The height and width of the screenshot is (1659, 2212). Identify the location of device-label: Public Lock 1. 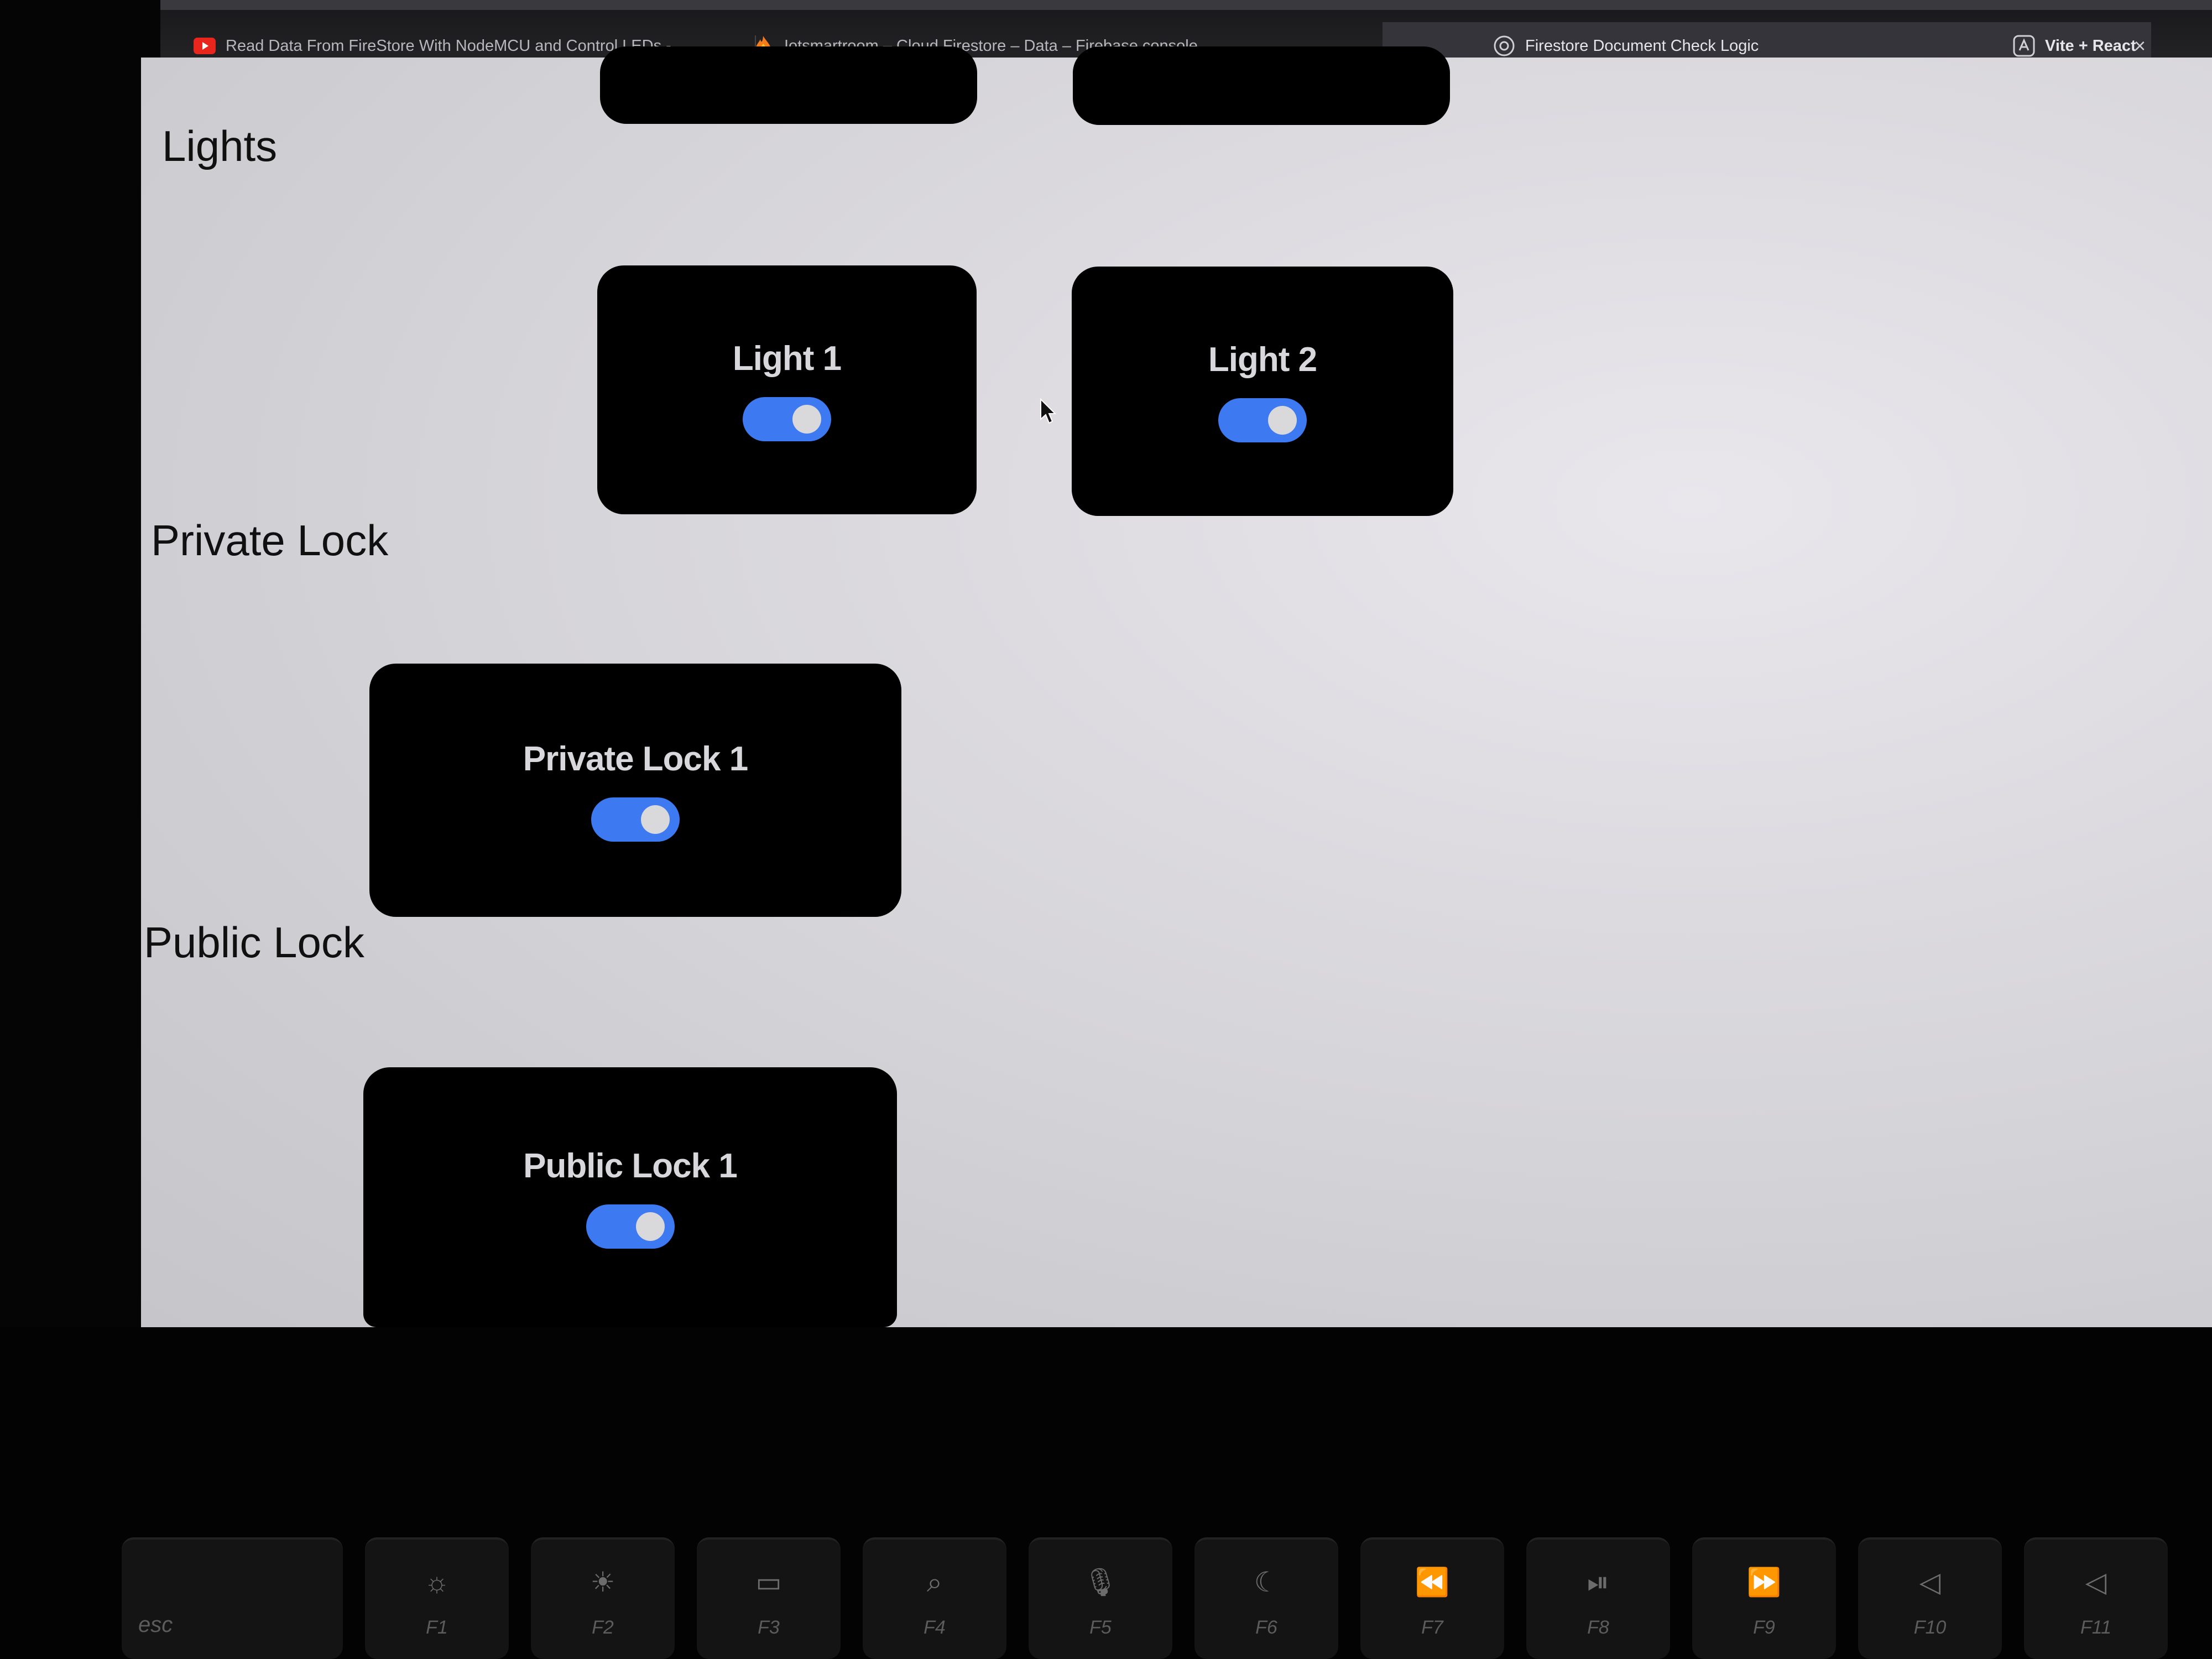
(630, 1166).